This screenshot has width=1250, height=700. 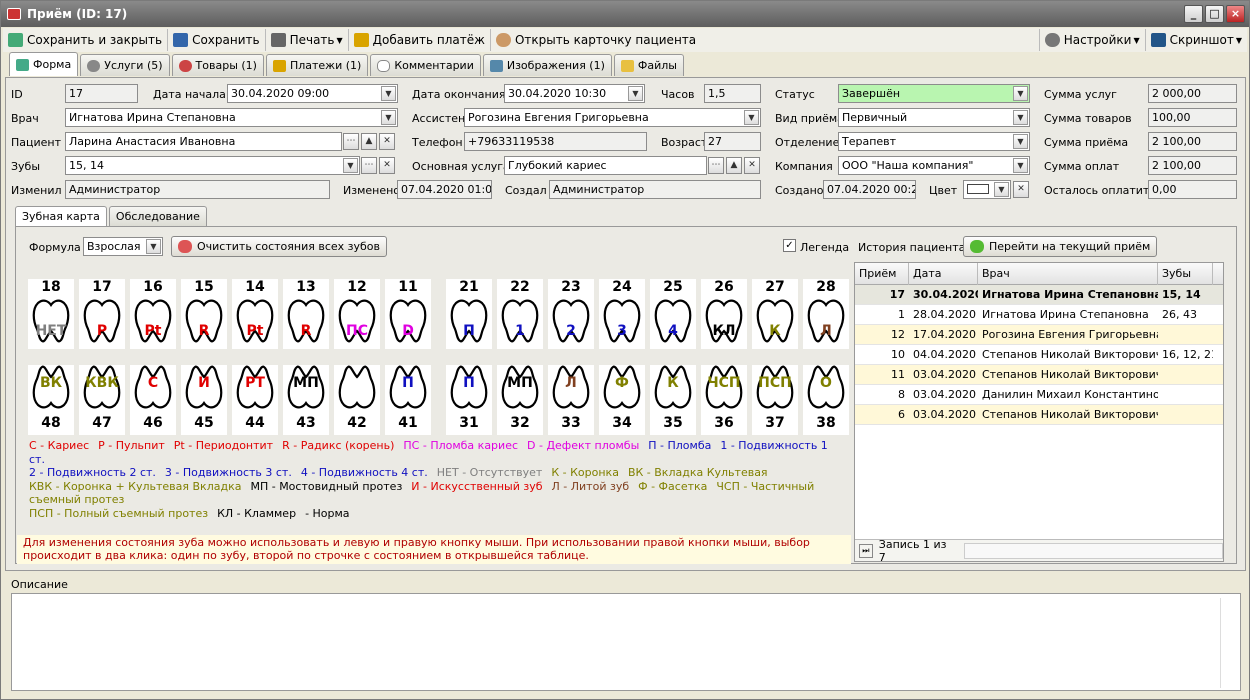 What do you see at coordinates (125, 65) in the screenshot?
I see `tab-services: Услуги (5)` at bounding box center [125, 65].